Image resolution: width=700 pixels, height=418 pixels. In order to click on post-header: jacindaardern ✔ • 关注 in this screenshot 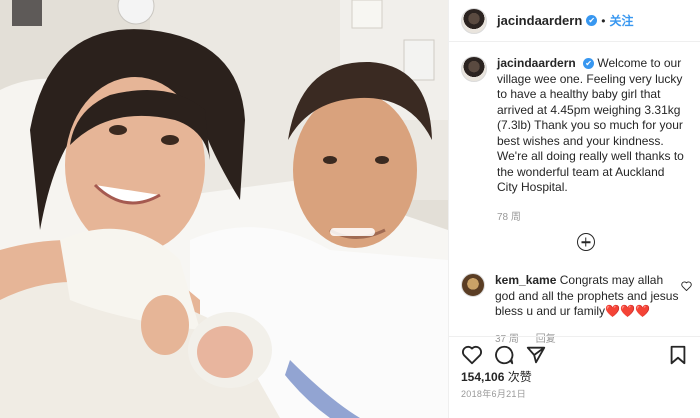, I will do `click(574, 21)`.